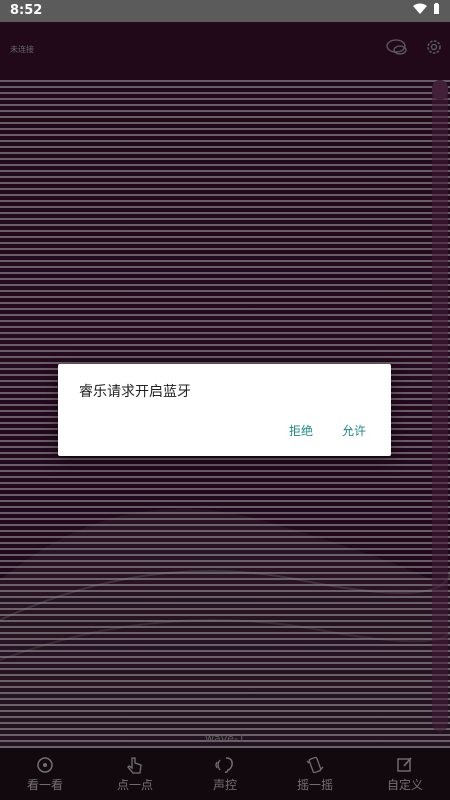 Image resolution: width=450 pixels, height=800 pixels. Describe the element at coordinates (135, 392) in the screenshot. I see `dialog-message: 睿乐请求开启蓝牙` at that location.